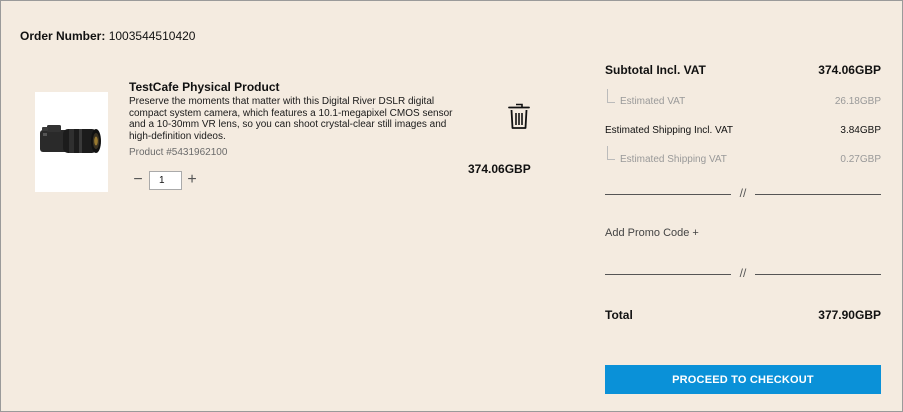 Image resolution: width=903 pixels, height=412 pixels. What do you see at coordinates (743, 101) in the screenshot?
I see `estimated-vat-row: Estimated VAT 26.18GBP` at bounding box center [743, 101].